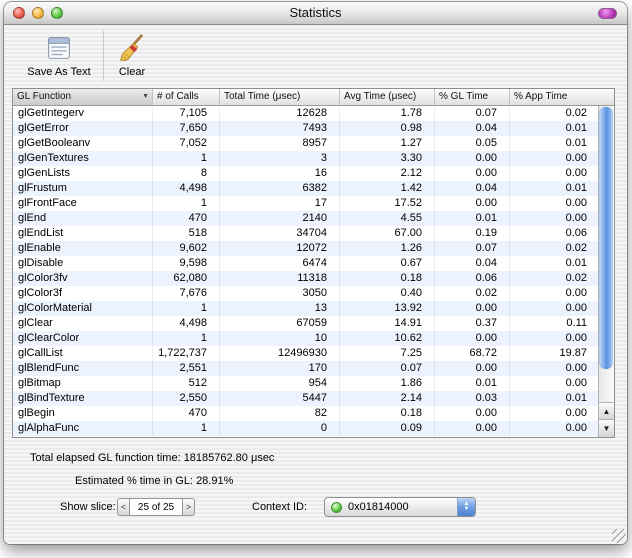  I want to click on table-row: glEndList 518 34704 67.00 0.19 0.06, so click(306, 233).